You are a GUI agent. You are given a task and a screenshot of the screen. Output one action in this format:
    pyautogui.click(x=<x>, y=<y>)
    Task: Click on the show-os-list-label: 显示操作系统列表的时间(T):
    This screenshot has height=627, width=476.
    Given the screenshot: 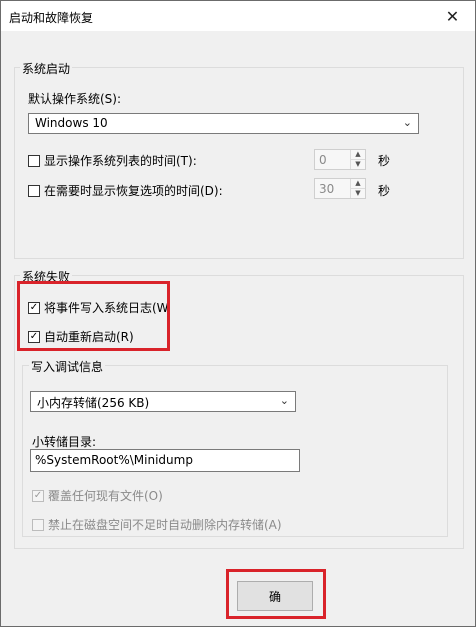 What is the action you would take?
    pyautogui.click(x=120, y=161)
    